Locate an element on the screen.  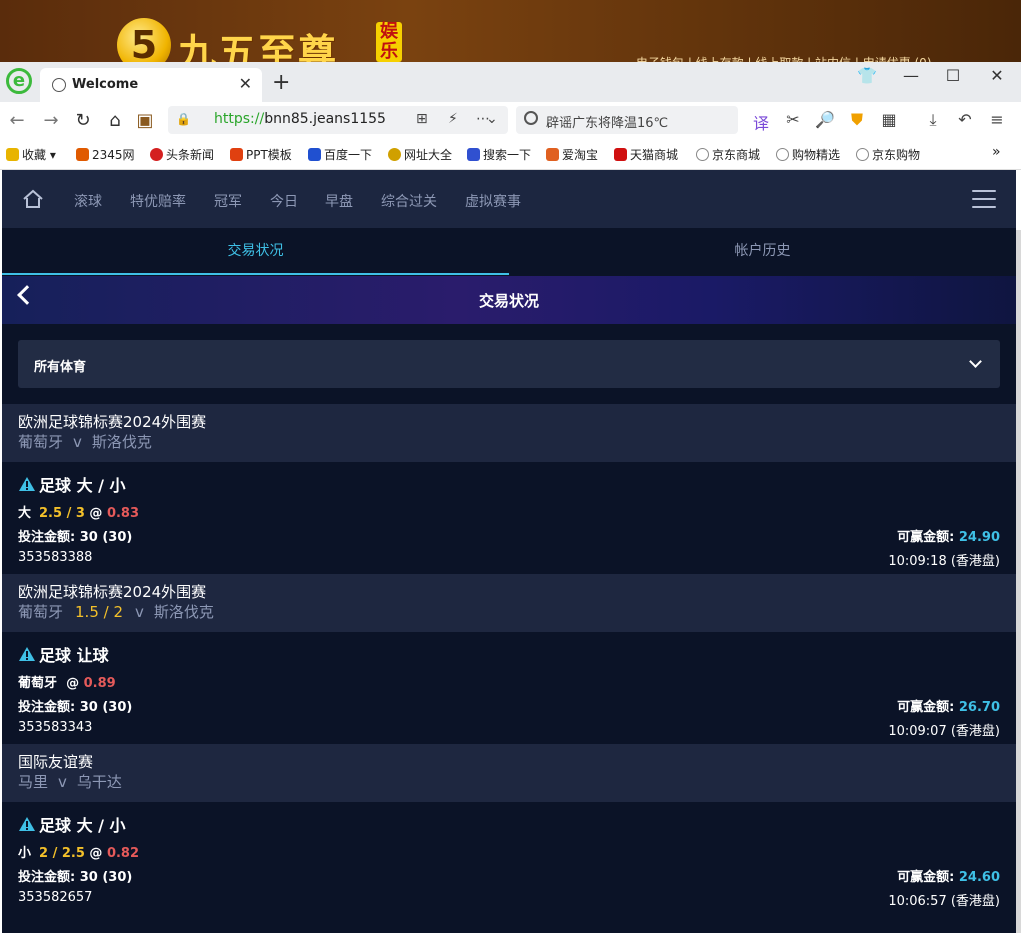
ticket-id: 353583388 is located at coordinates (55, 557).